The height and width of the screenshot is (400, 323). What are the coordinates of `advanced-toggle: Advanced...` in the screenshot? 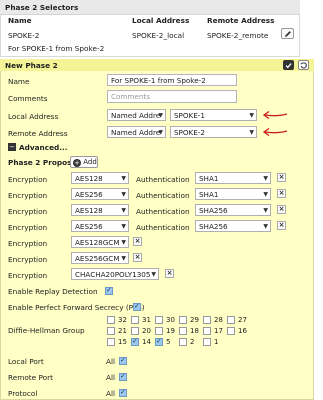 It's located at (43, 147).